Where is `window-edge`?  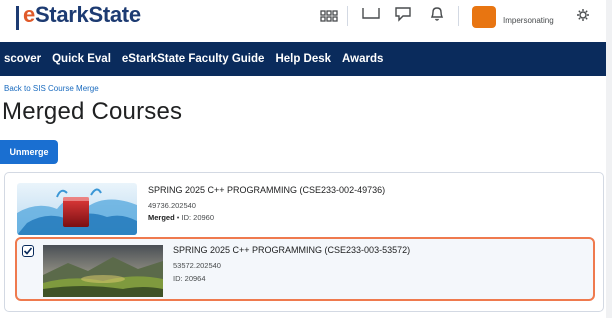 window-edge is located at coordinates (609, 159).